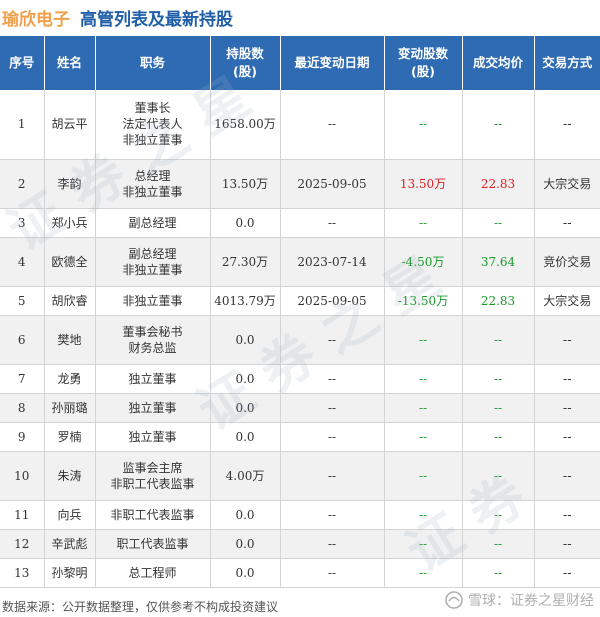  I want to click on cell-shares: 27.30万, so click(245, 262).